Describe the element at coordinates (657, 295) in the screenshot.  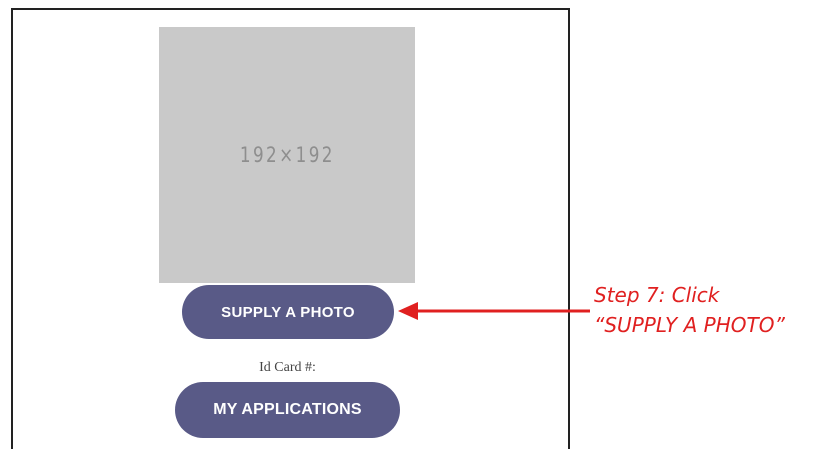
I see `callout-line-1: Step 7: Click` at that location.